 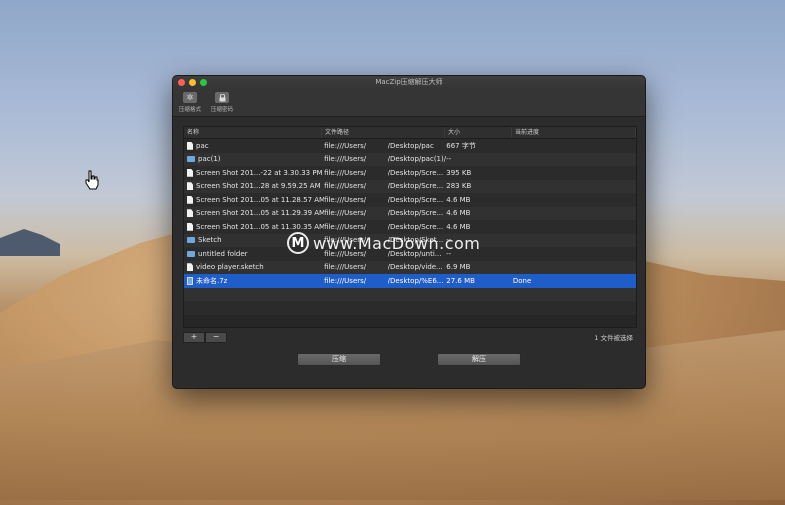 What do you see at coordinates (202, 145) in the screenshot?
I see `file-name: pac` at bounding box center [202, 145].